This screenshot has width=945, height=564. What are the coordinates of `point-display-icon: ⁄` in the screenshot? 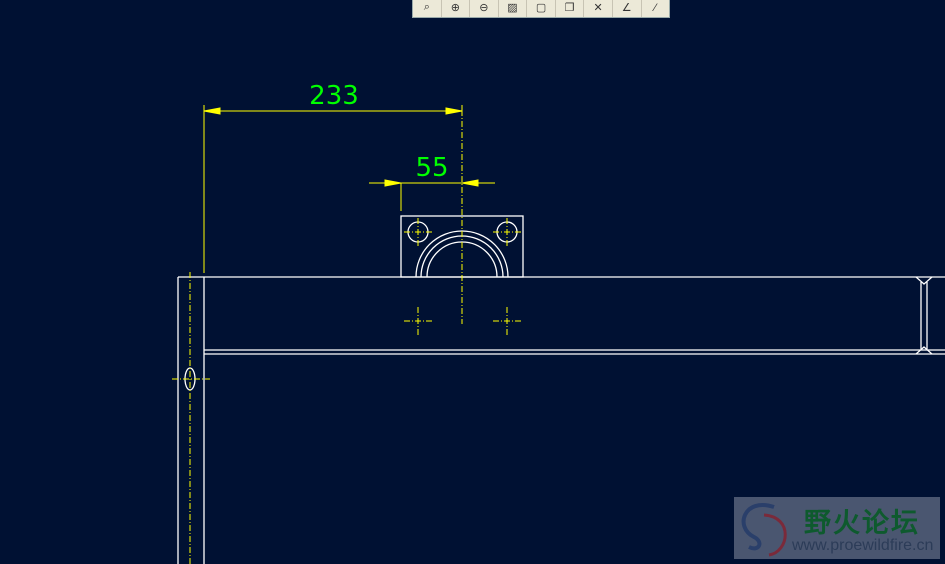 It's located at (655, 7).